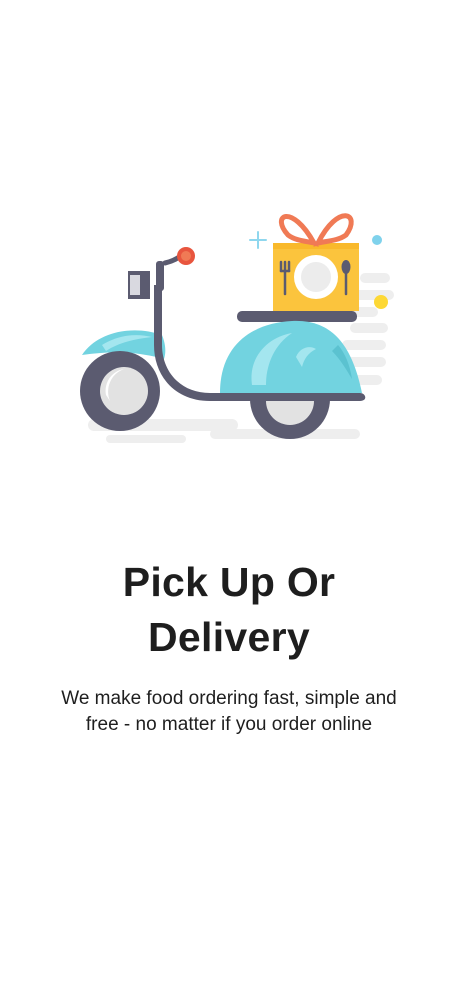  What do you see at coordinates (229, 610) in the screenshot?
I see `page-title: Pick Up Or Delivery` at bounding box center [229, 610].